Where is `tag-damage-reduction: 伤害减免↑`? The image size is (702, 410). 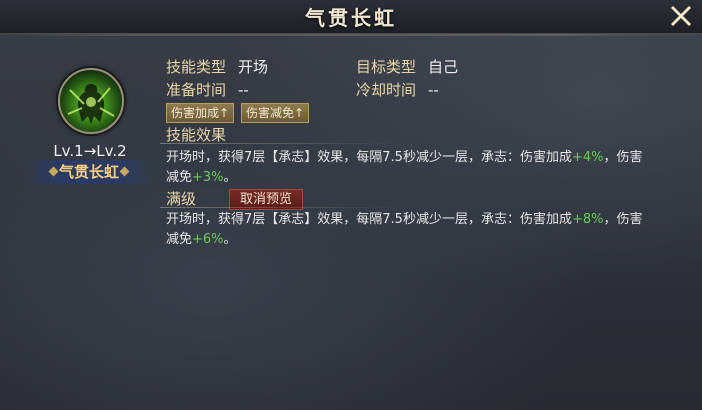
tag-damage-reduction: 伤害减免↑ is located at coordinates (275, 113).